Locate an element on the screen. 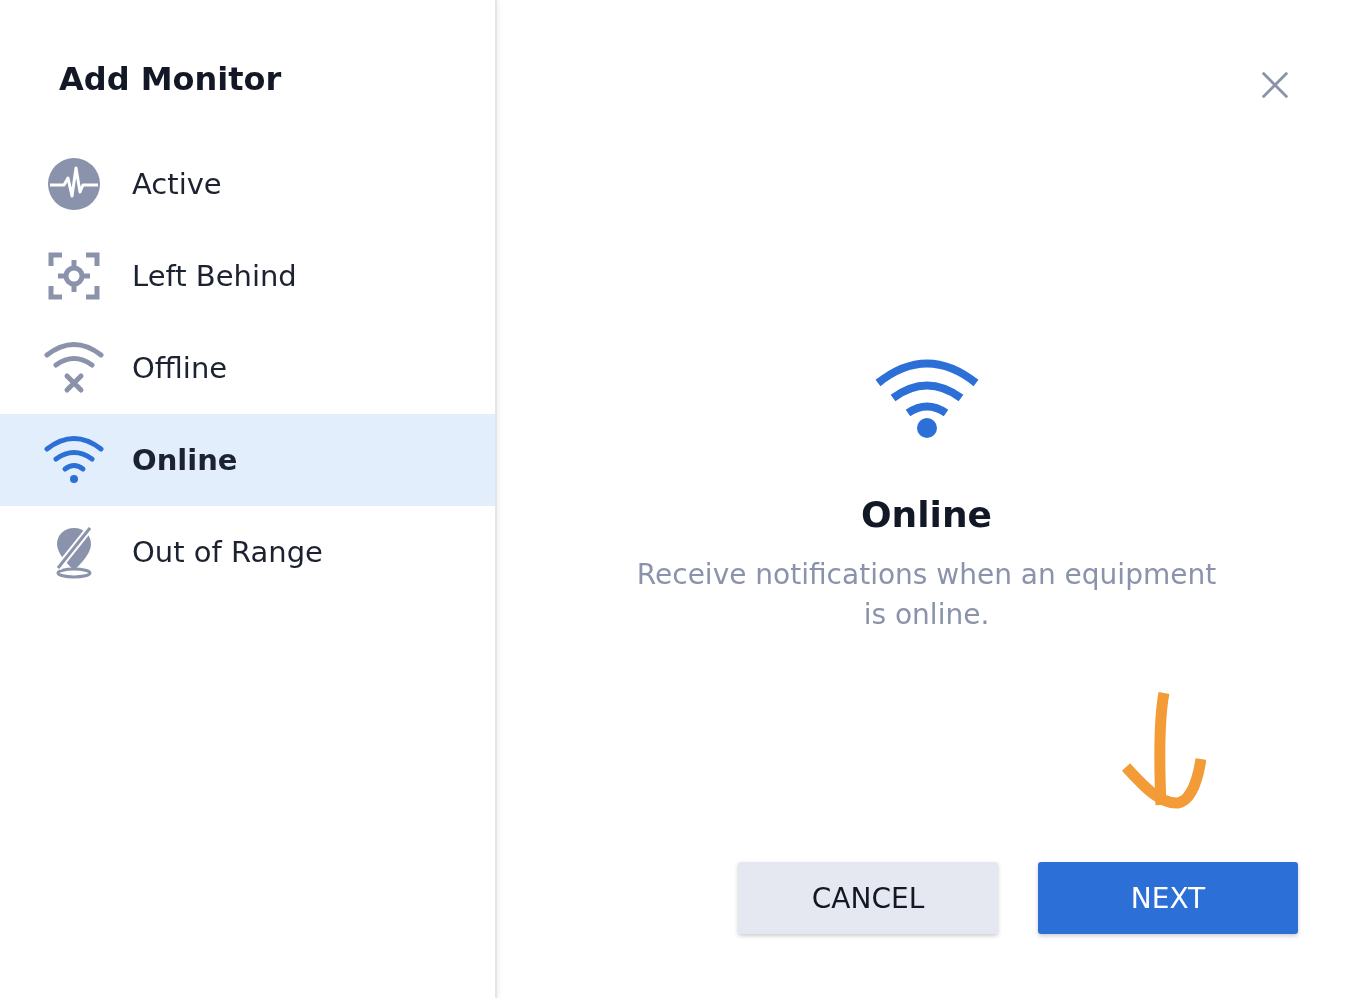 The width and height of the screenshot is (1356, 998). monitor-title: Online is located at coordinates (926, 514).